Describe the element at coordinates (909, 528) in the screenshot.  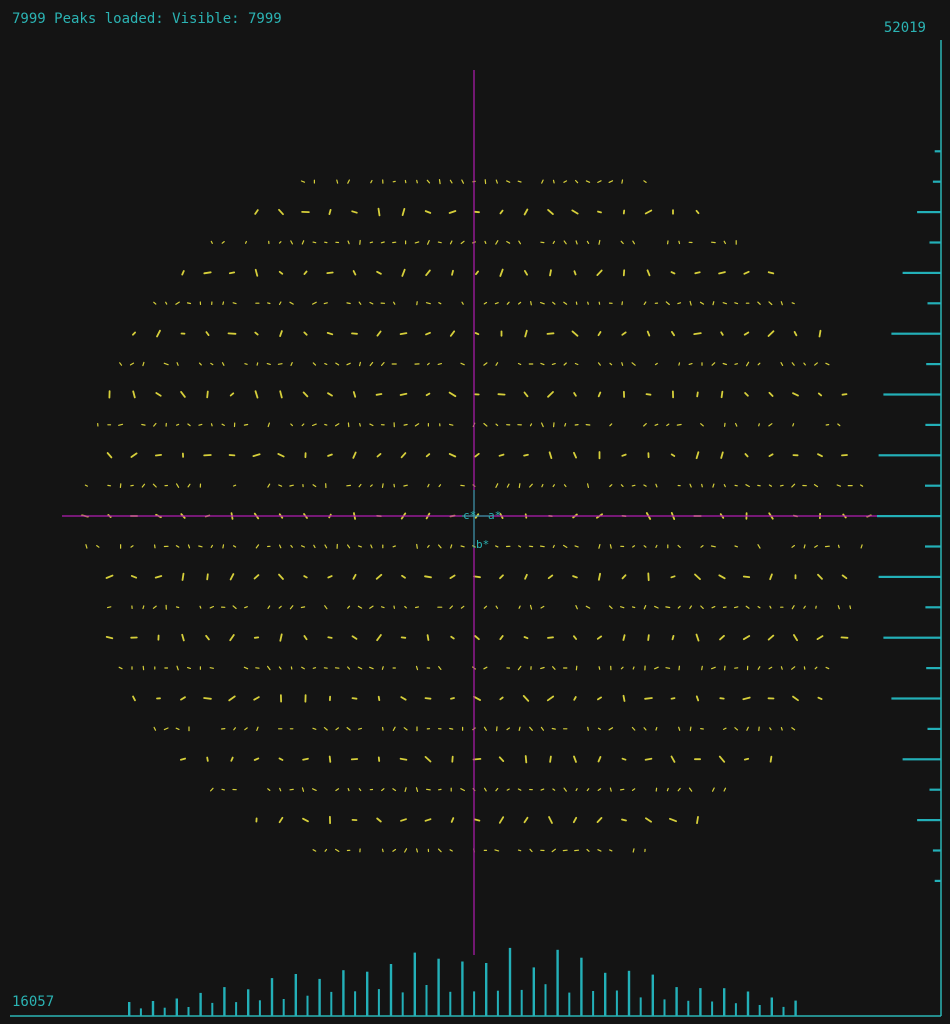
I see `vertical-histogram` at that location.